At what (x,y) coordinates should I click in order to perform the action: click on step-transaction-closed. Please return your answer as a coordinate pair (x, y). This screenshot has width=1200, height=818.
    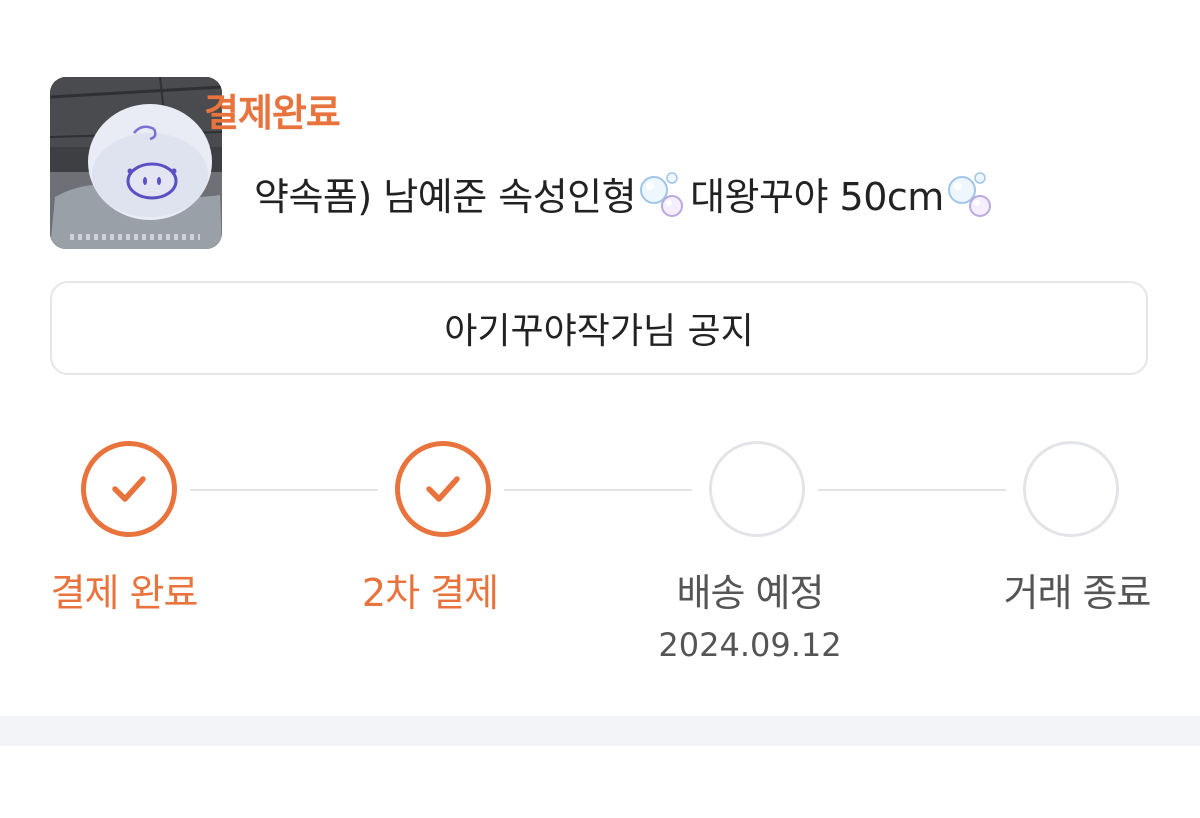
    Looking at the image, I should click on (1071, 489).